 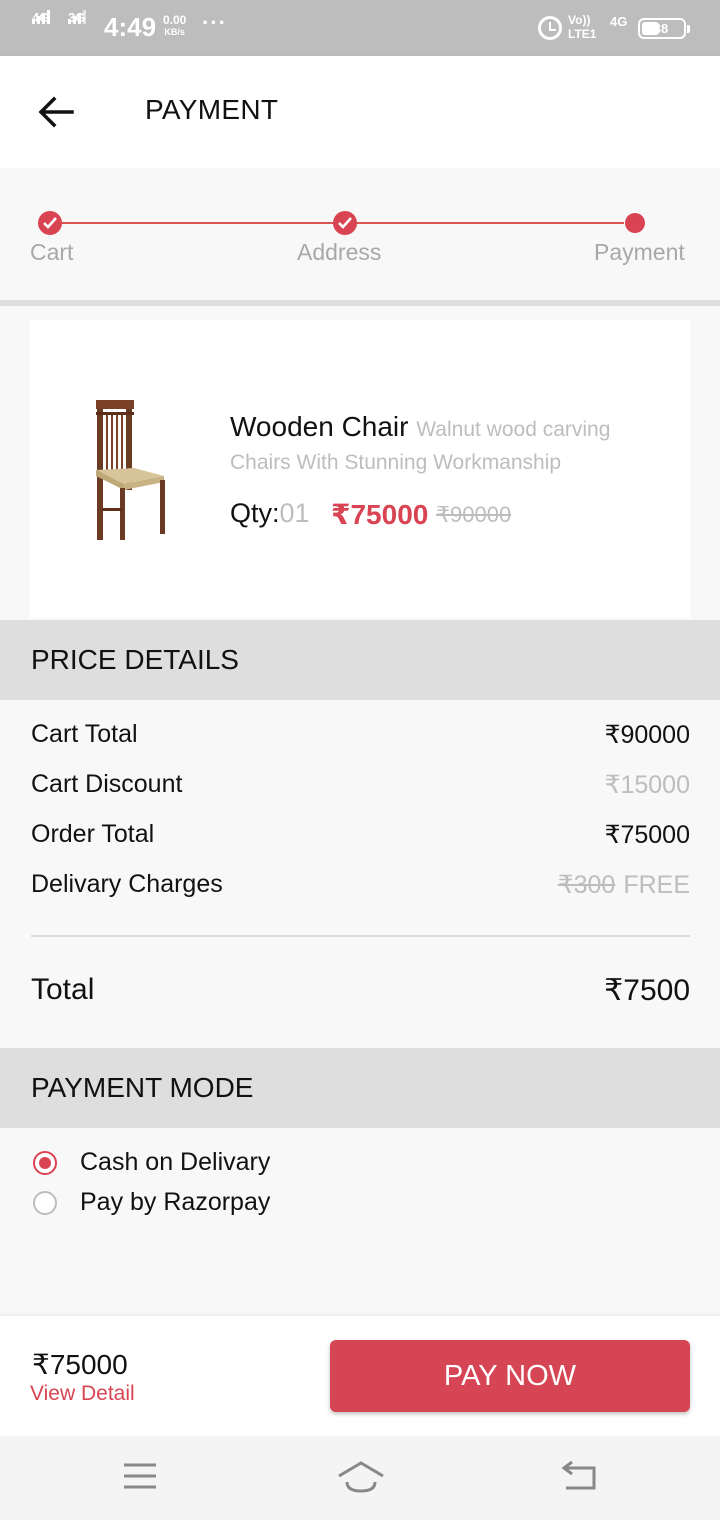 What do you see at coordinates (52, 252) in the screenshot?
I see `step-label-cart: Cart` at bounding box center [52, 252].